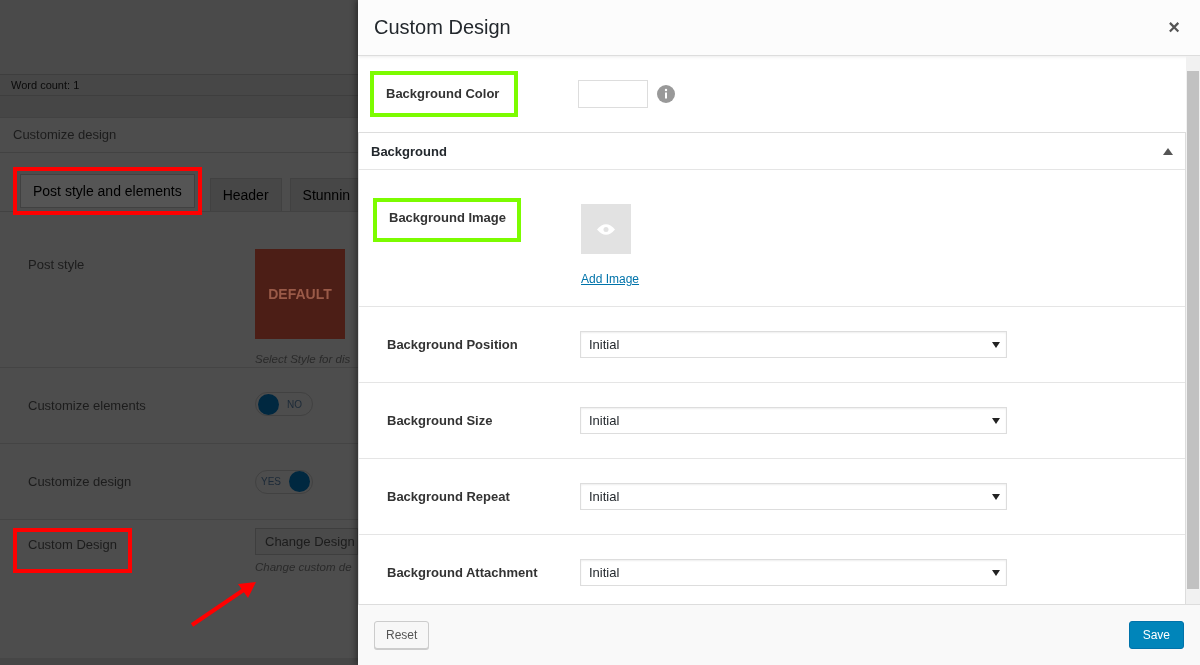 This screenshot has height=665, width=1200. Describe the element at coordinates (613, 94) in the screenshot. I see `color-field` at that location.